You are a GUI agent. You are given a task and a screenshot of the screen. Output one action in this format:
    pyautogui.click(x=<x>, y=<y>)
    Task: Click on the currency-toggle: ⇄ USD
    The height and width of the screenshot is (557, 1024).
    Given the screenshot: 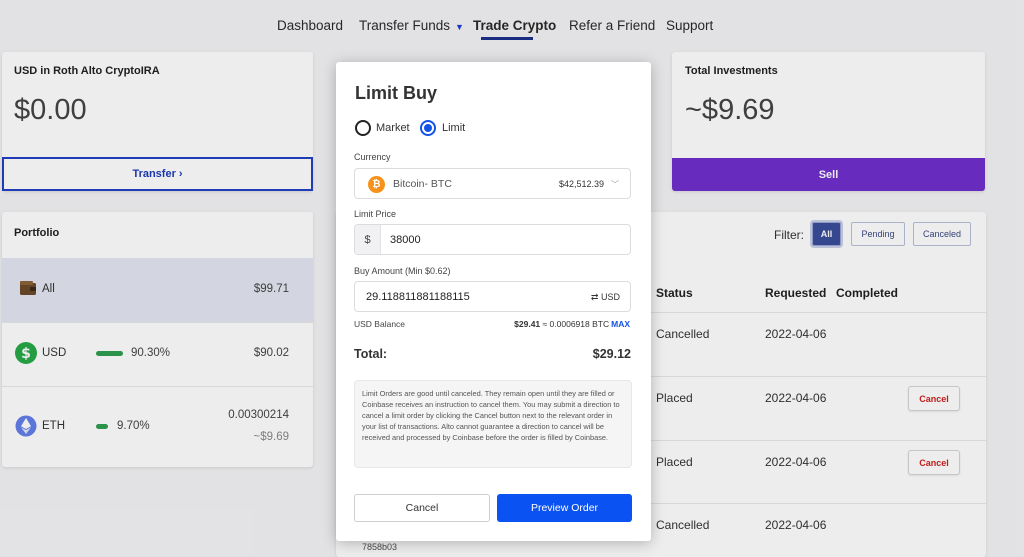 What is the action you would take?
    pyautogui.click(x=605, y=297)
    